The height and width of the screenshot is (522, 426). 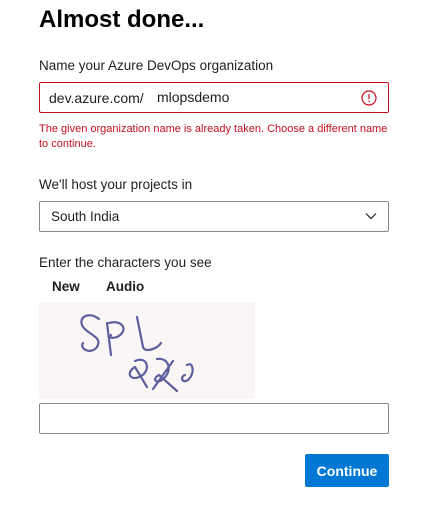 What do you see at coordinates (66, 286) in the screenshot?
I see `captcha-new-link: New` at bounding box center [66, 286].